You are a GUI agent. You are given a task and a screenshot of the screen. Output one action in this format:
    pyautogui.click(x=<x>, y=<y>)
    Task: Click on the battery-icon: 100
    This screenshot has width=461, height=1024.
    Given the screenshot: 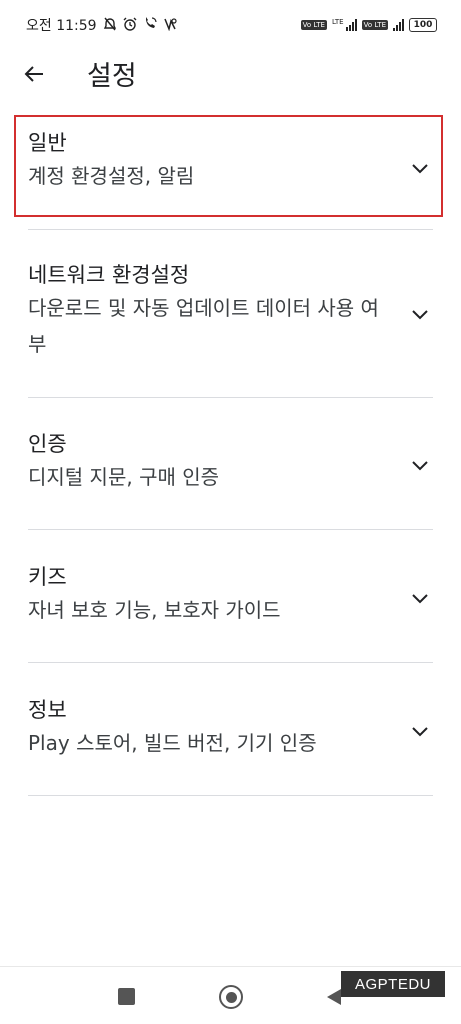 What is the action you would take?
    pyautogui.click(x=423, y=25)
    